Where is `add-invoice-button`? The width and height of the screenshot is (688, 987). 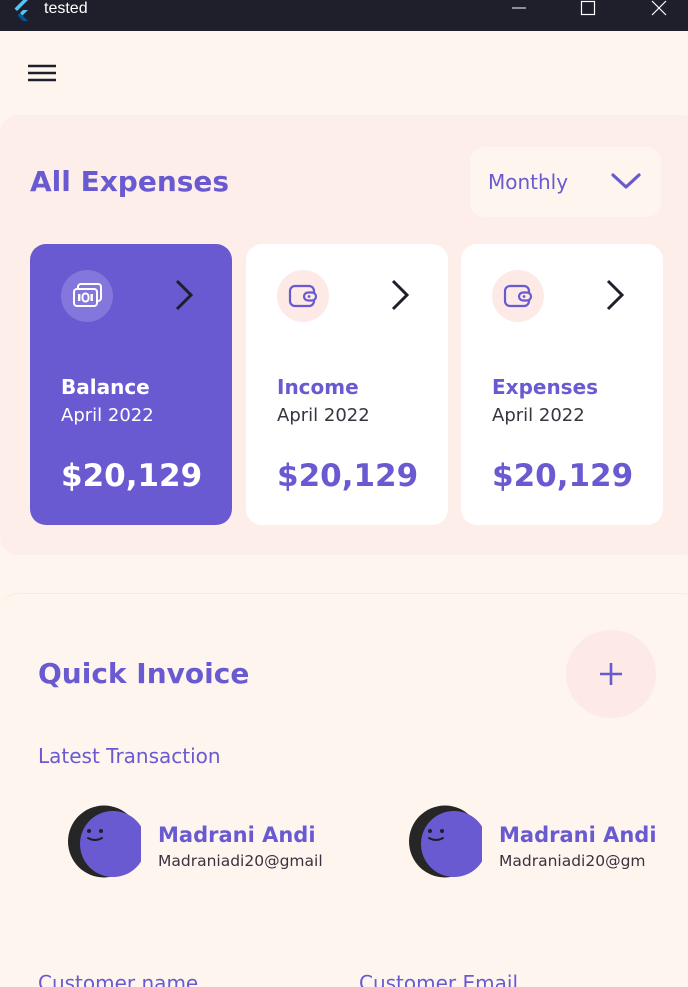 add-invoice-button is located at coordinates (611, 674).